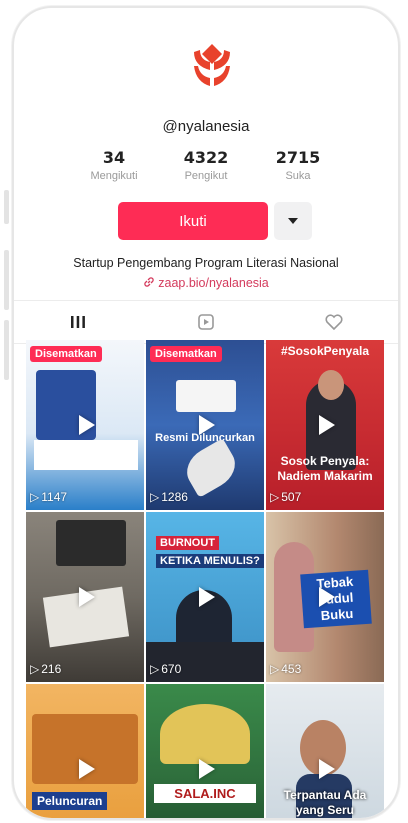 This screenshot has width=408, height=823. Describe the element at coordinates (212, 65) in the screenshot. I see `nyalanesia-logo` at that location.